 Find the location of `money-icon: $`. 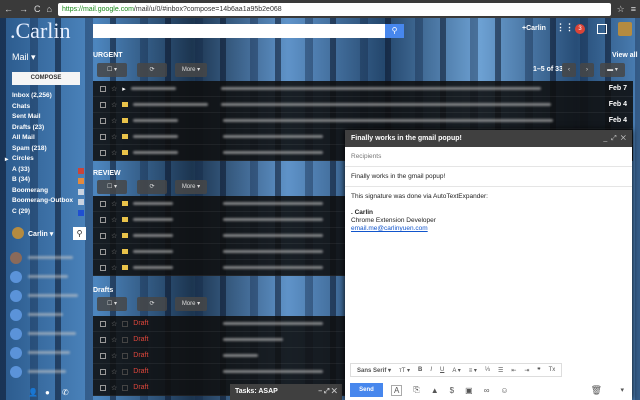

money-icon: $ is located at coordinates (452, 390).